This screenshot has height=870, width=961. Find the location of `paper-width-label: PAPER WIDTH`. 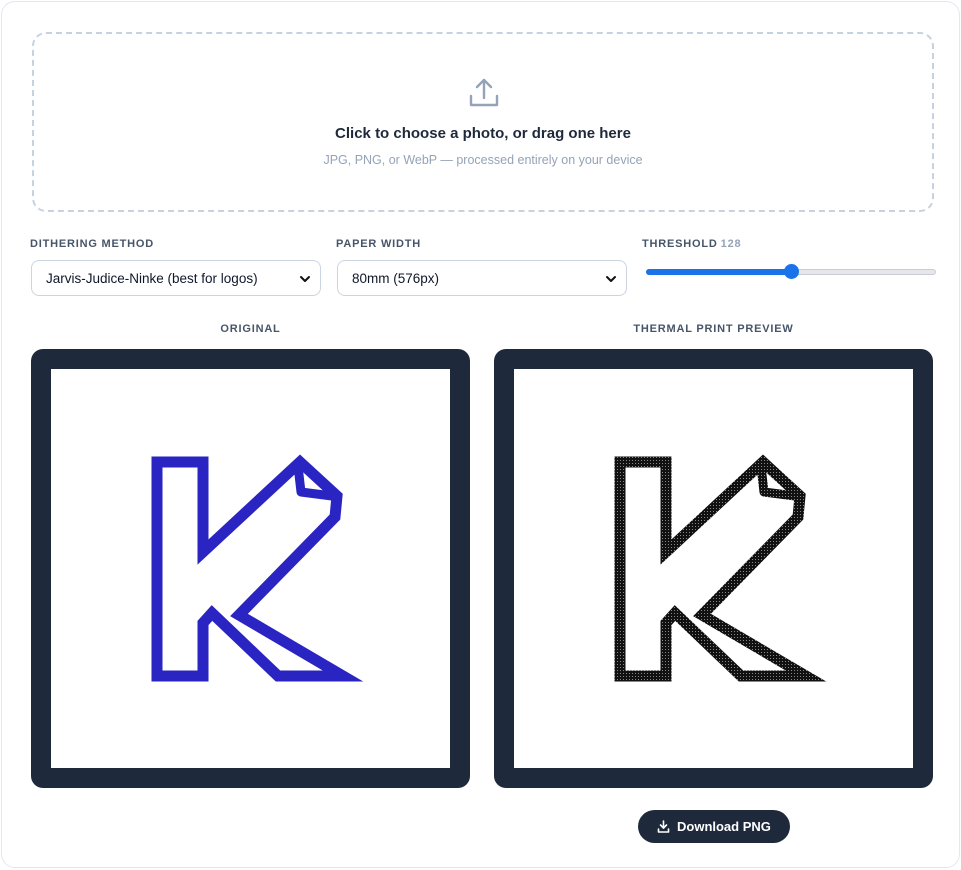

paper-width-label: PAPER WIDTH is located at coordinates (378, 244).